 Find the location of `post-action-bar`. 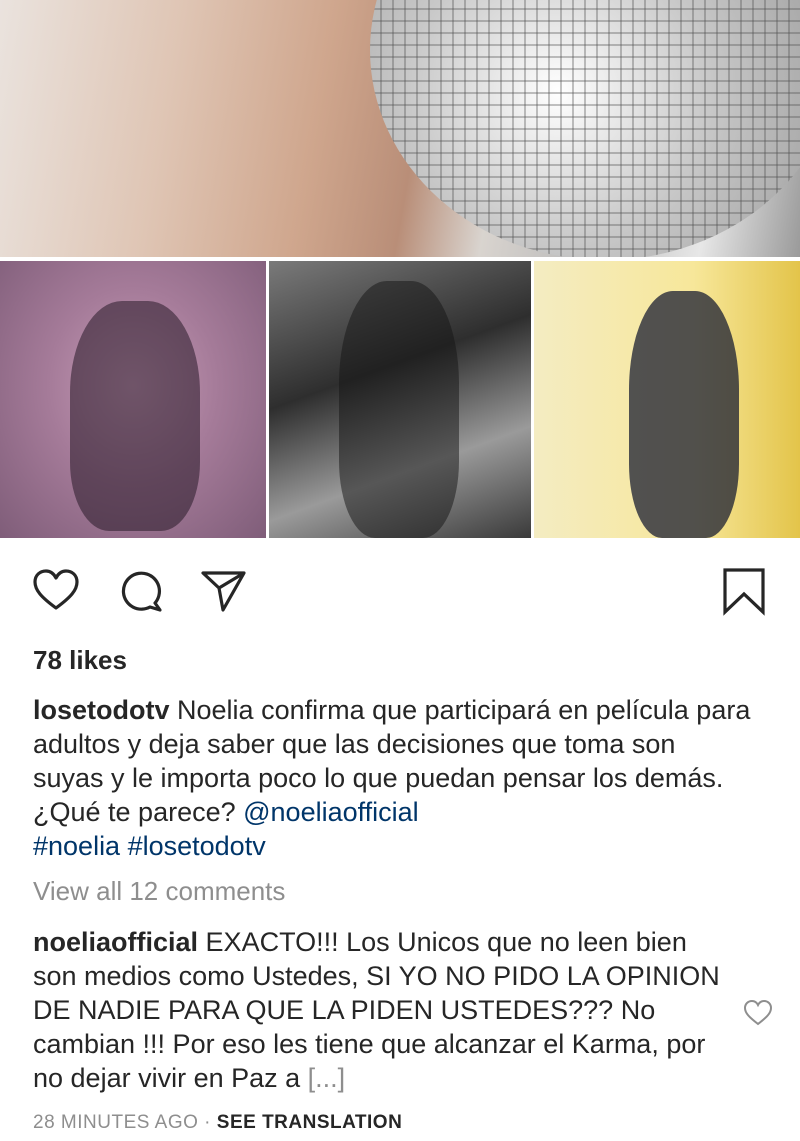

post-action-bar is located at coordinates (400, 590).